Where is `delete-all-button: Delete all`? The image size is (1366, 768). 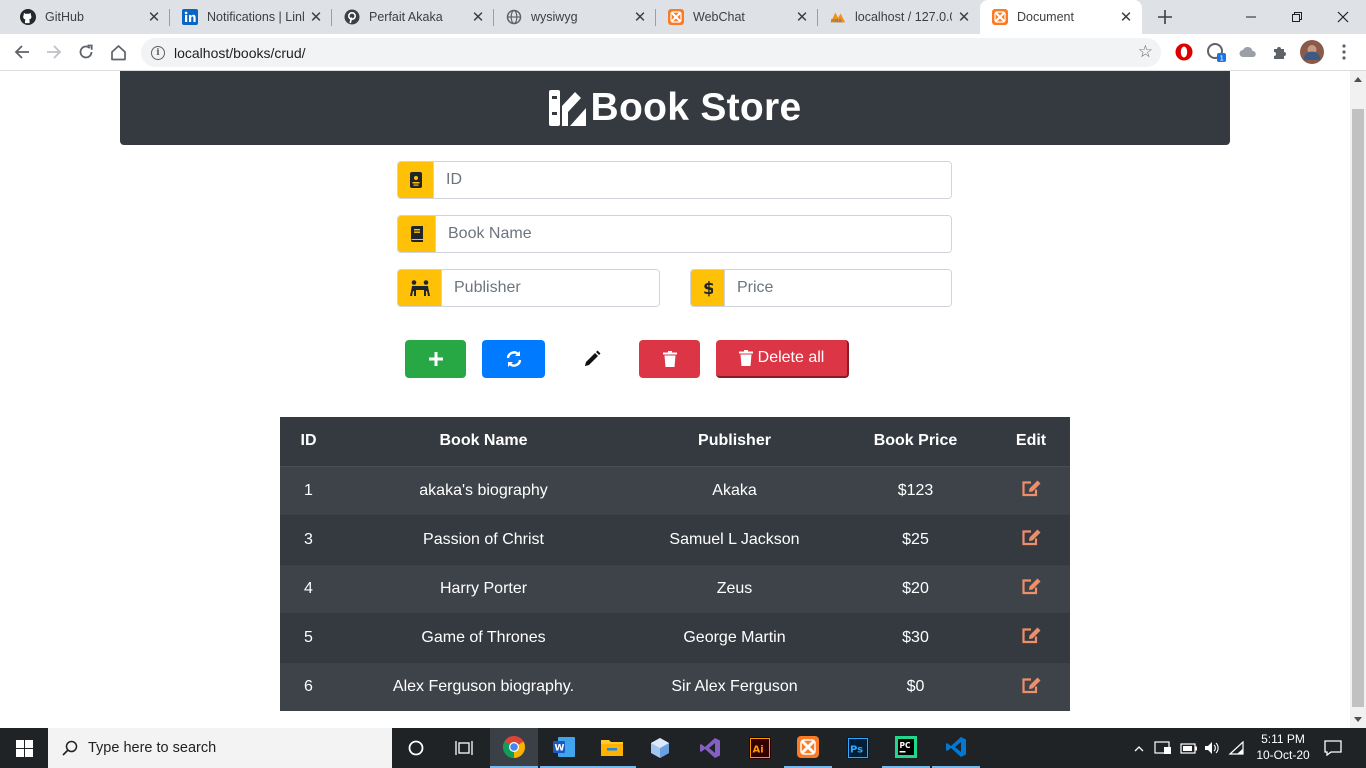
delete-all-button: Delete all is located at coordinates (782, 359).